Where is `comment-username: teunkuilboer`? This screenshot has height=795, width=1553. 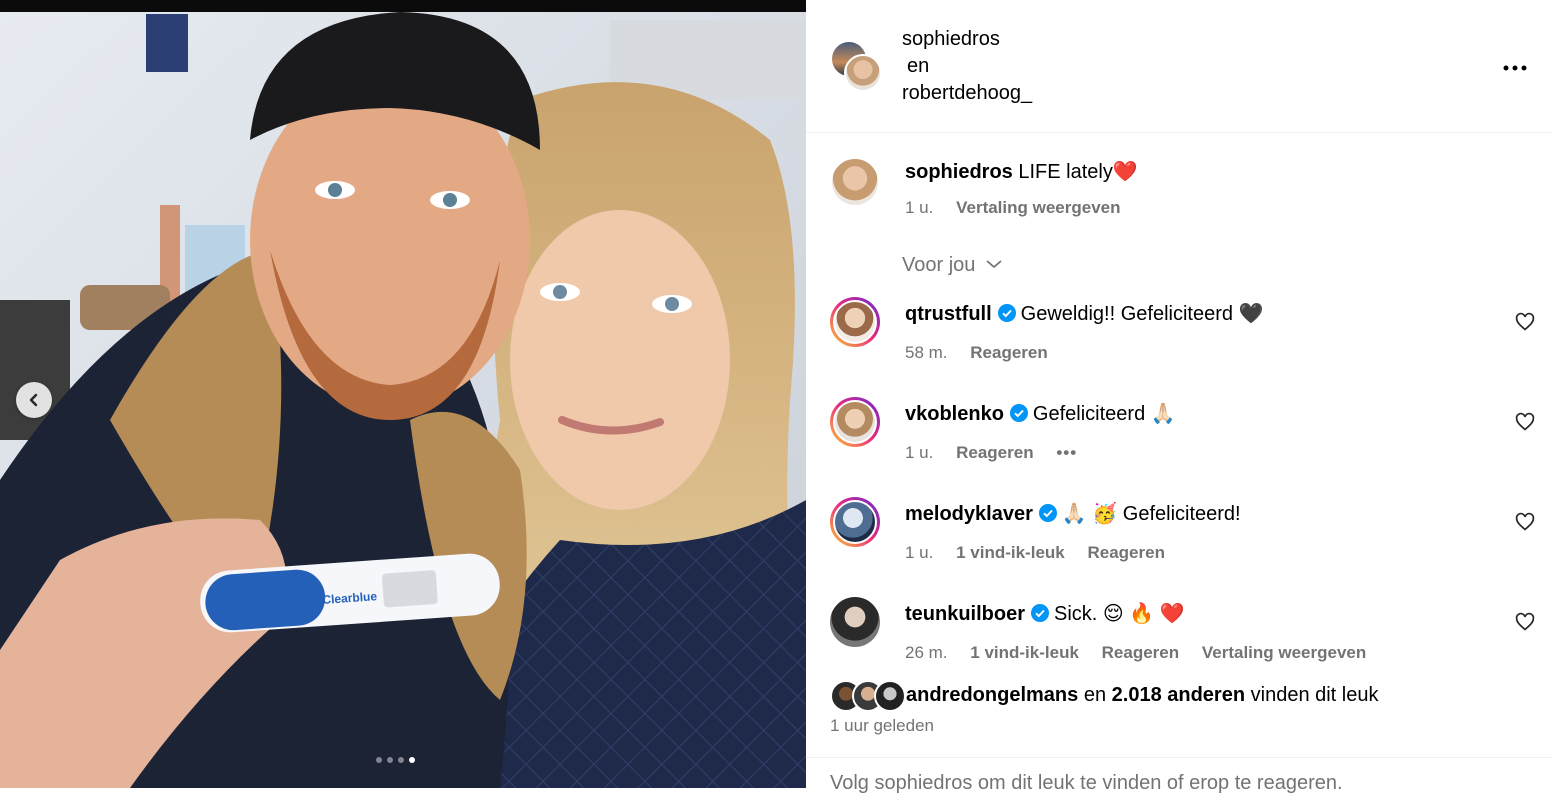
comment-username: teunkuilboer is located at coordinates (965, 614).